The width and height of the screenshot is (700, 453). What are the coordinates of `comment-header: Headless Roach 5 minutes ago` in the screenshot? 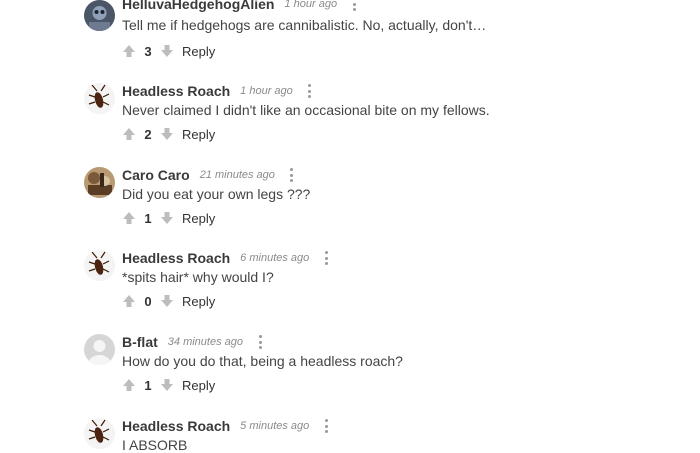 It's located at (225, 426).